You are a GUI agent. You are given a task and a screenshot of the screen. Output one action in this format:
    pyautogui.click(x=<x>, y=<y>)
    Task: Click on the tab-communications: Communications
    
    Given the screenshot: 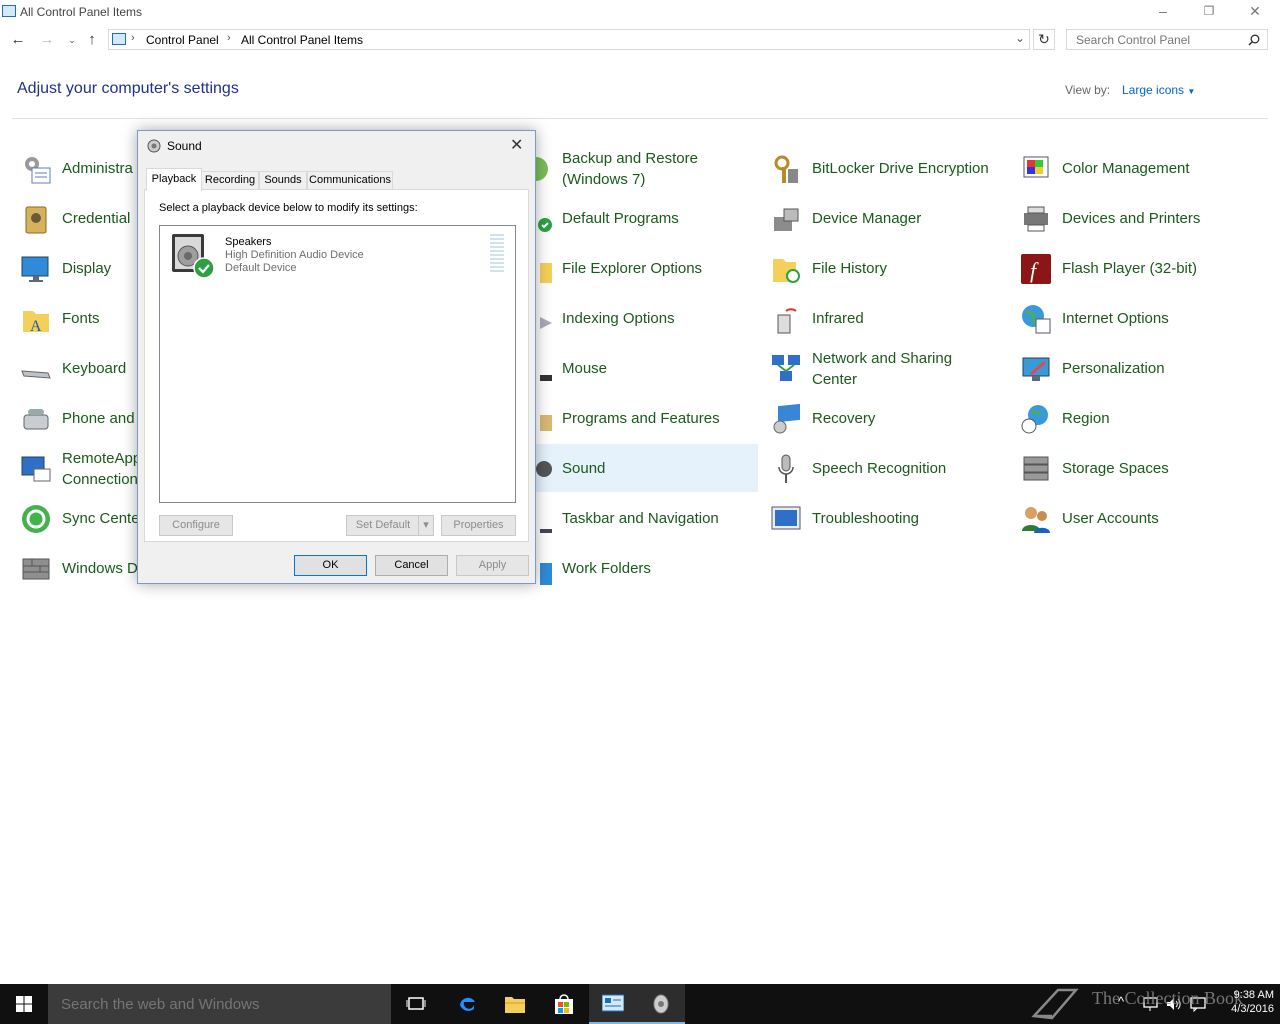 What is the action you would take?
    pyautogui.click(x=350, y=180)
    